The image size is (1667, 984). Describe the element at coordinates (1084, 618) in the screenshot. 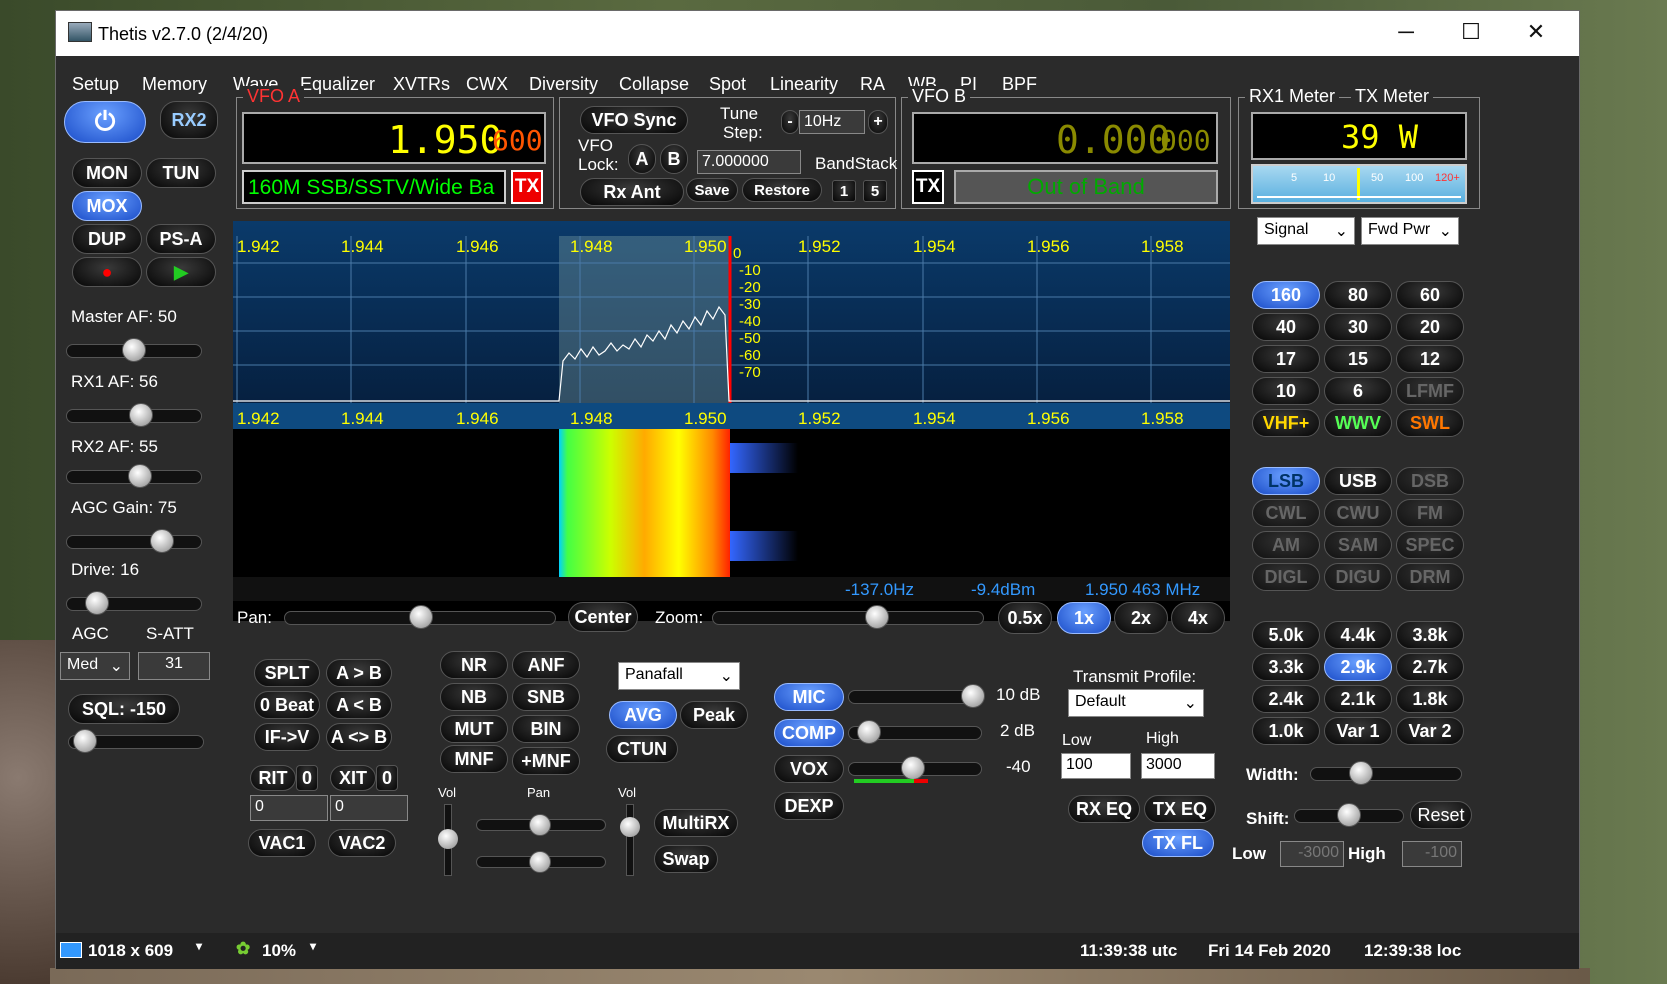

I see `zoom-1x-button: 1x` at that location.